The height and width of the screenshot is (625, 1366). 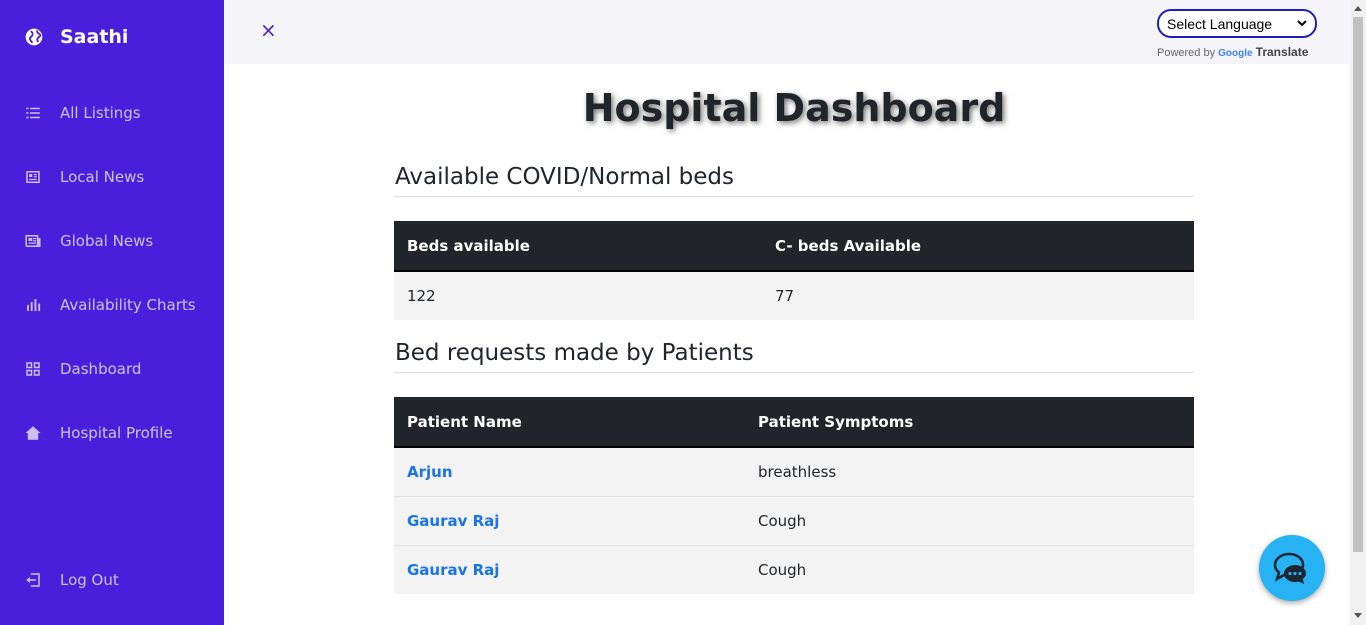 What do you see at coordinates (565, 177) in the screenshot?
I see `beds-section-title: Available COVID/Normal beds` at bounding box center [565, 177].